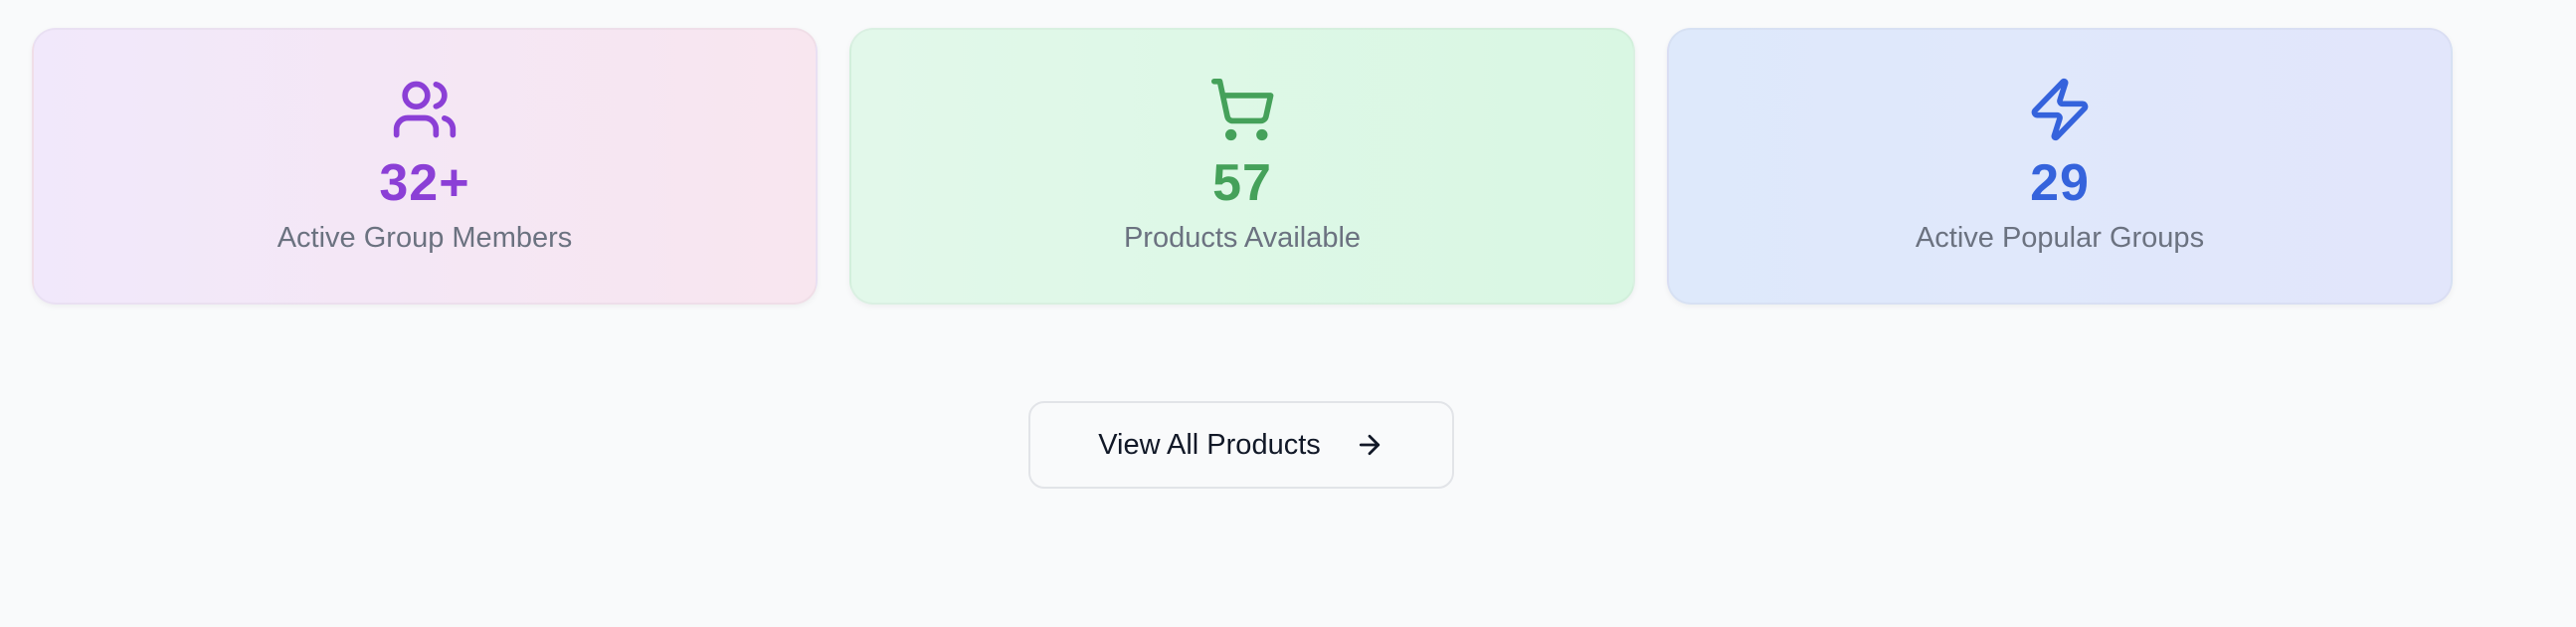  I want to click on stat-card-popular-groups: 29 Active Popular Groups, so click(2060, 166).